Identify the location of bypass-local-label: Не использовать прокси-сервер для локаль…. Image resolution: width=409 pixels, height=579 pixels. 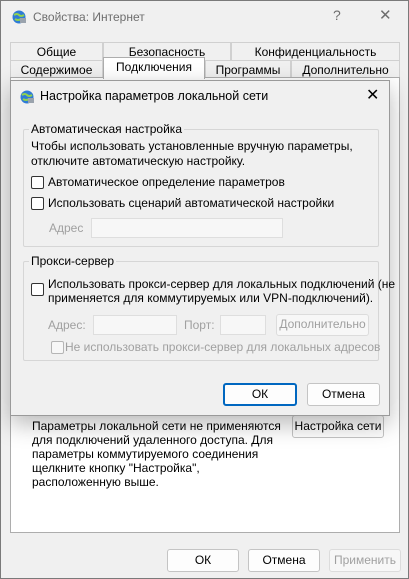
(223, 347).